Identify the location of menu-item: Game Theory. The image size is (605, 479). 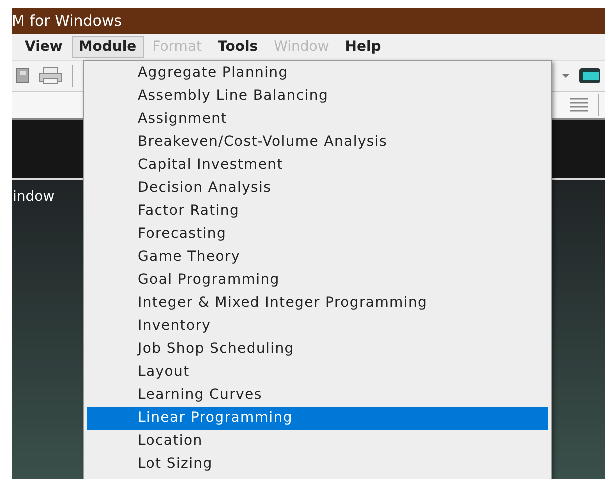
(317, 257).